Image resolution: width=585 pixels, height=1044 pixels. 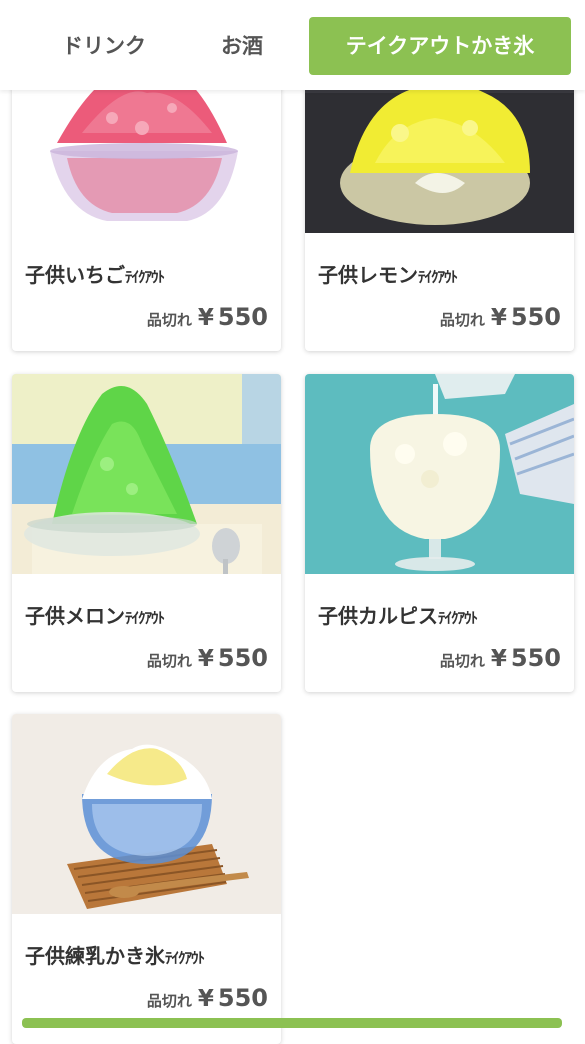 I want to click on product-image-melon, so click(x=146, y=474).